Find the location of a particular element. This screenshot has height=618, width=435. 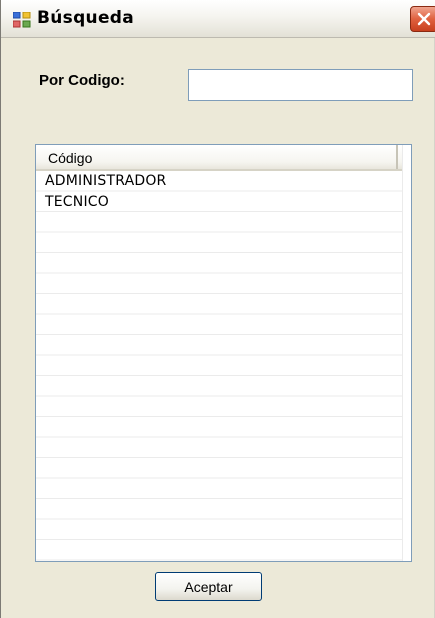

codigo-input is located at coordinates (300, 85).